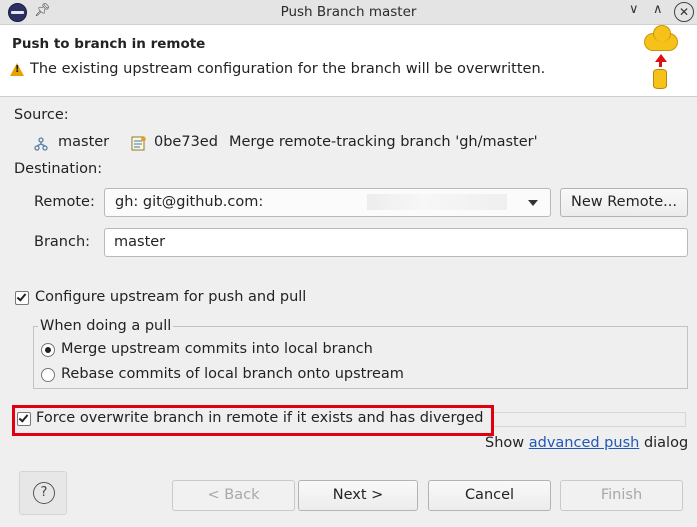  What do you see at coordinates (186, 142) in the screenshot?
I see `source-commit-id: 0be73ed` at bounding box center [186, 142].